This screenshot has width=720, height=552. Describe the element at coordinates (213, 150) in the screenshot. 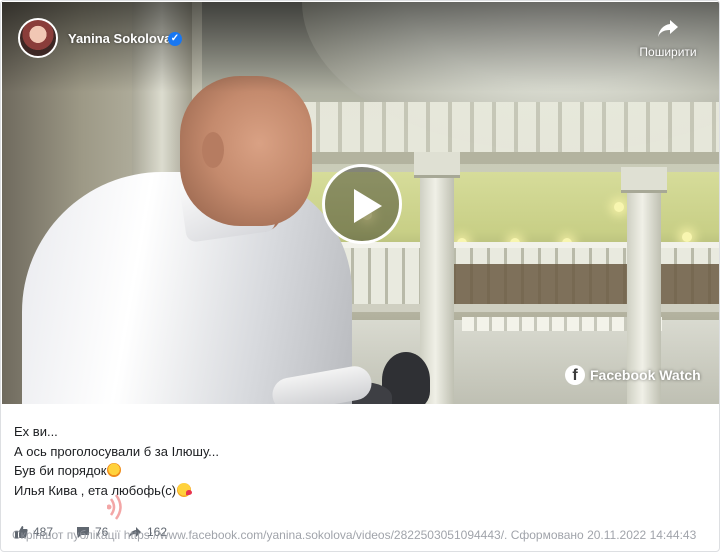

I see `video-scene-person-ear` at that location.